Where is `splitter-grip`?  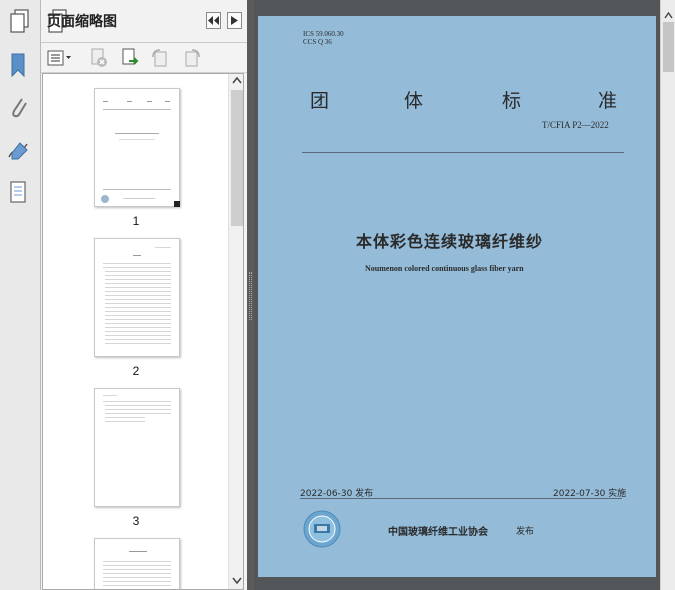
splitter-grip is located at coordinates (250, 296).